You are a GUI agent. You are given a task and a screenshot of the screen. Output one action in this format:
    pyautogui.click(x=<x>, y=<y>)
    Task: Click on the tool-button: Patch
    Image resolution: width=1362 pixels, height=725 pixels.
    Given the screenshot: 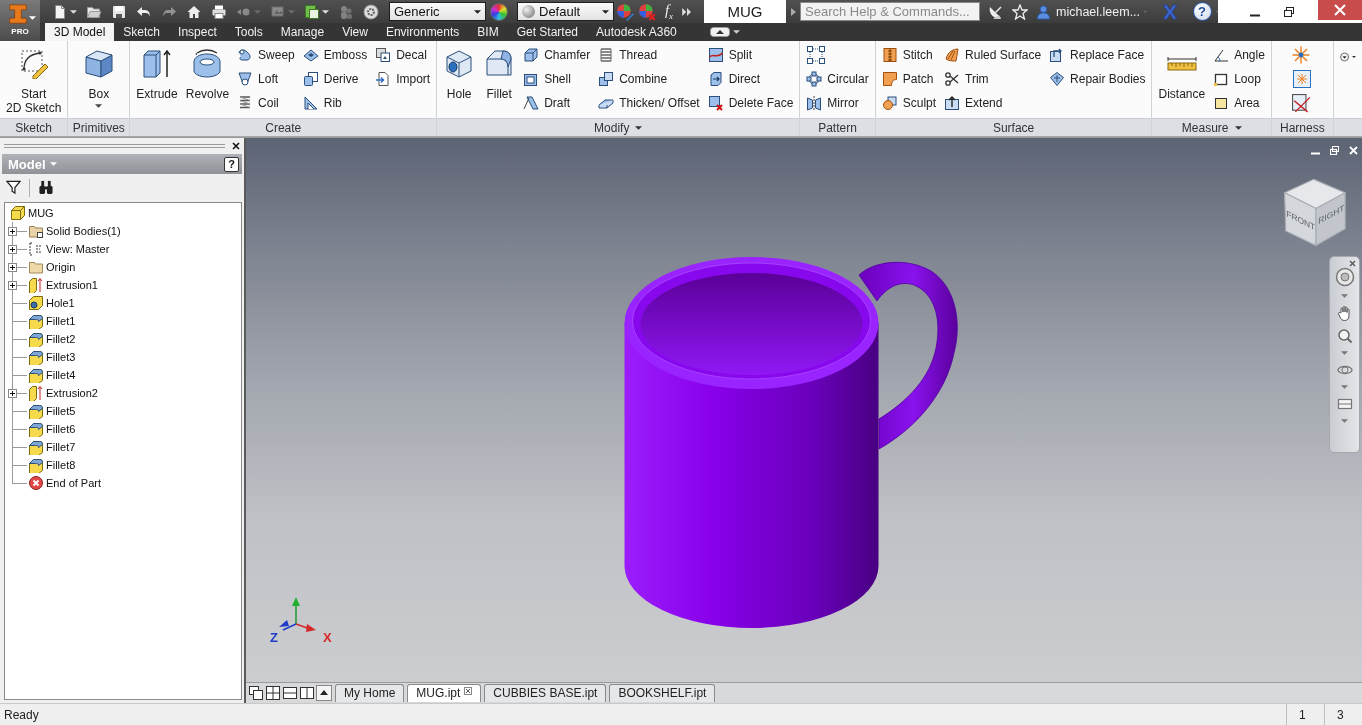 What is the action you would take?
    pyautogui.click(x=909, y=79)
    